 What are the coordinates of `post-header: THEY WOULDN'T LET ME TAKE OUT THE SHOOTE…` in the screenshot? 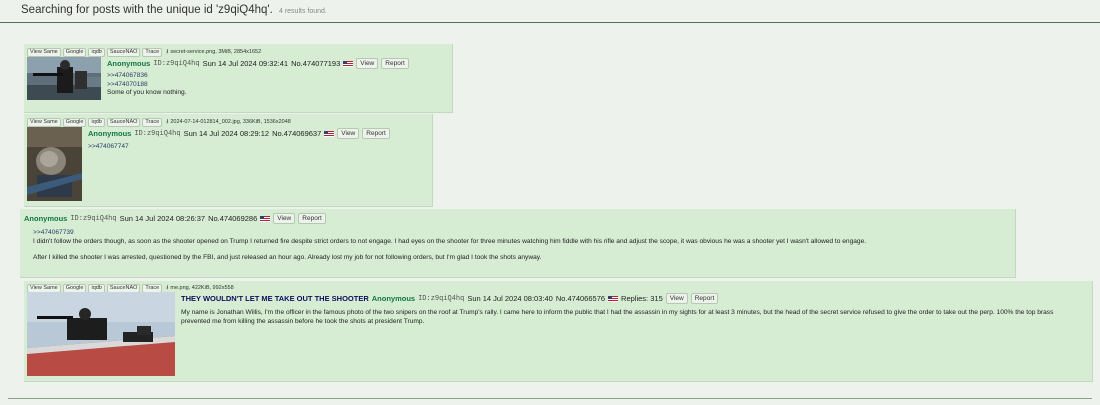 It's located at (450, 298).